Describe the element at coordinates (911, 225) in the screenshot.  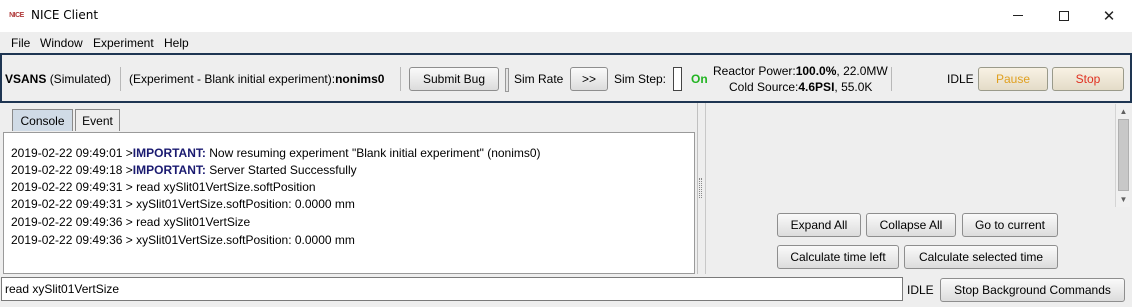
I see `collapse-all-button: Collapse All` at that location.